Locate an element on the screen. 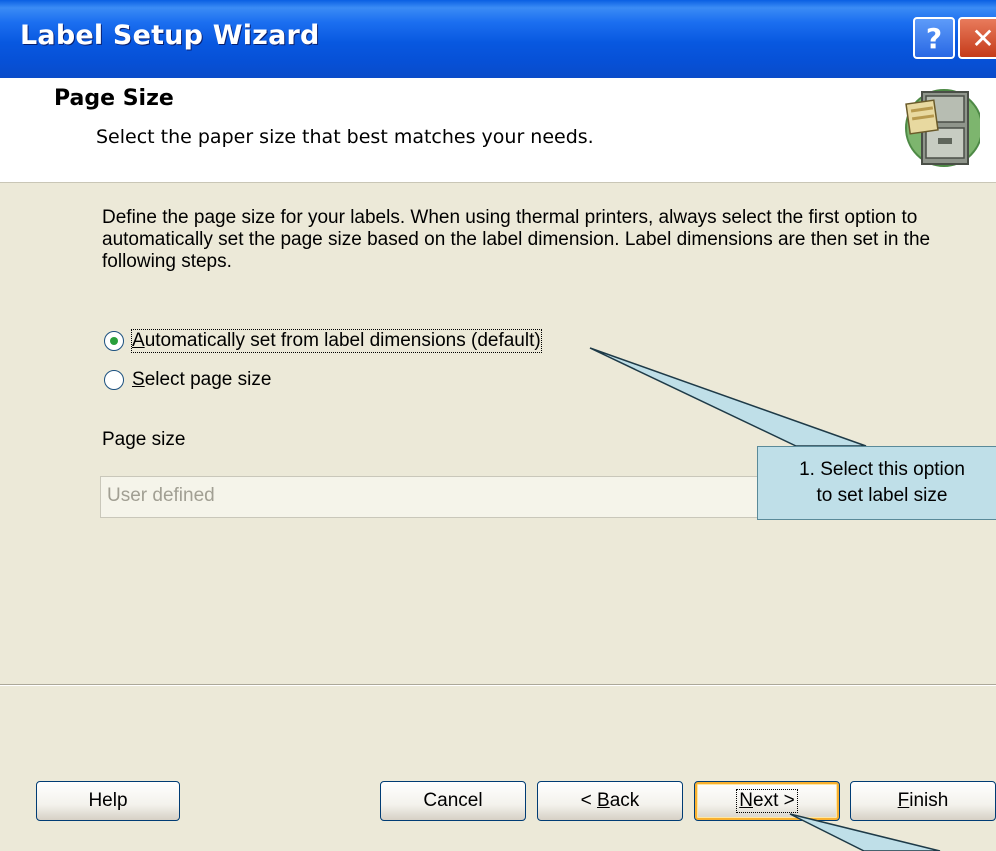 The width and height of the screenshot is (996, 851). callout-annotation: 1. Select this option to set label size is located at coordinates (876, 483).